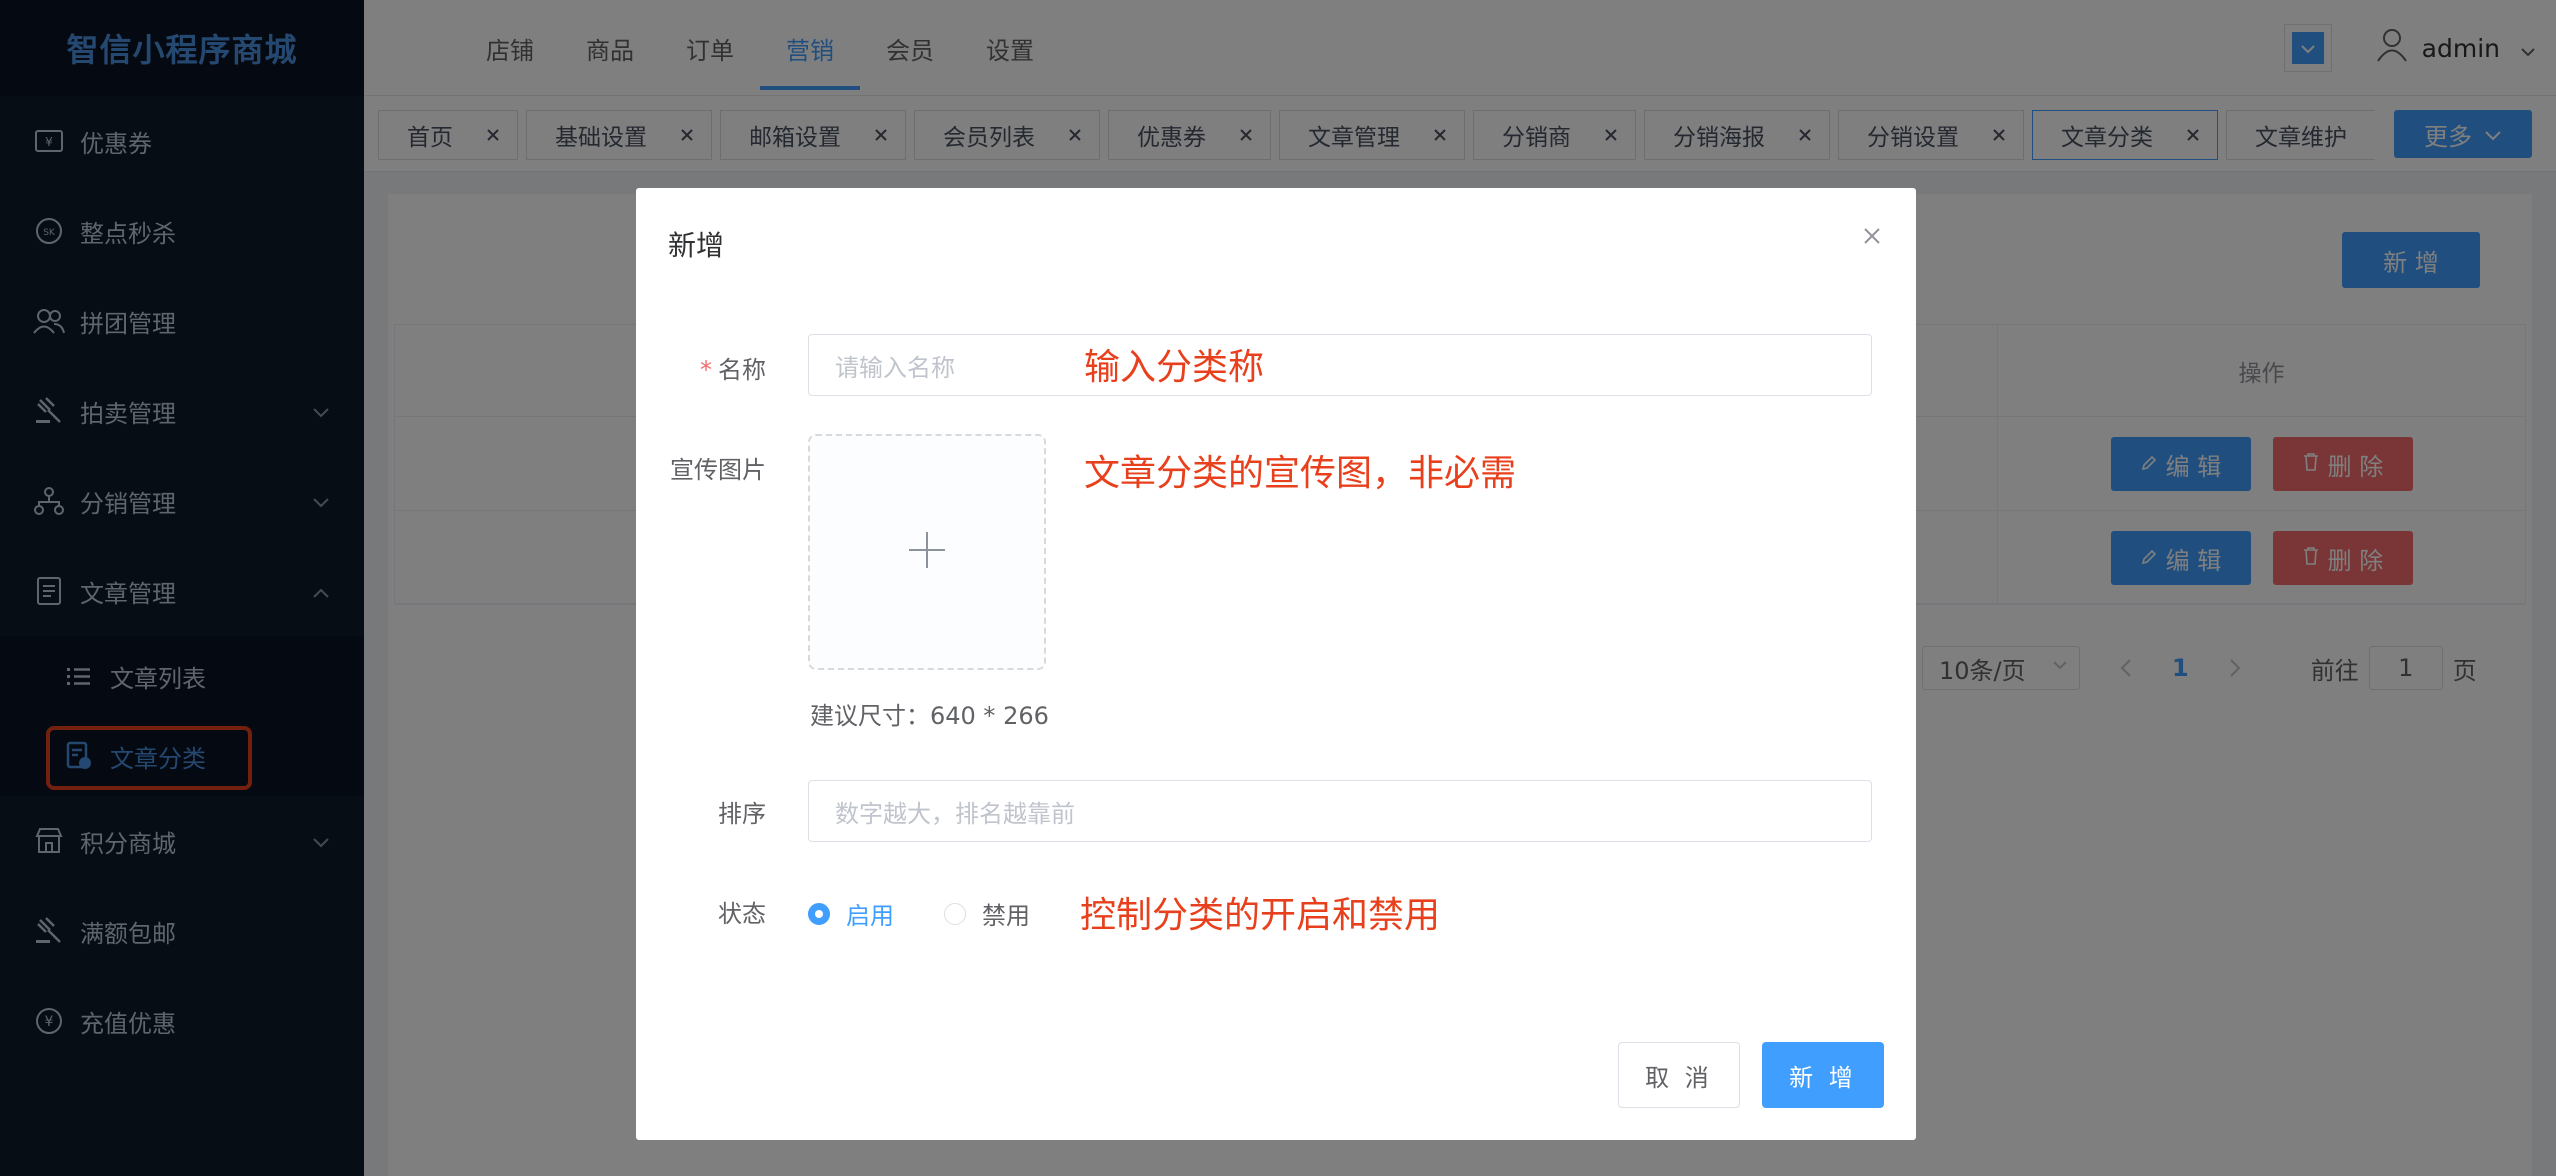 The width and height of the screenshot is (2556, 1176). I want to click on radio-label: 启用, so click(870, 916).